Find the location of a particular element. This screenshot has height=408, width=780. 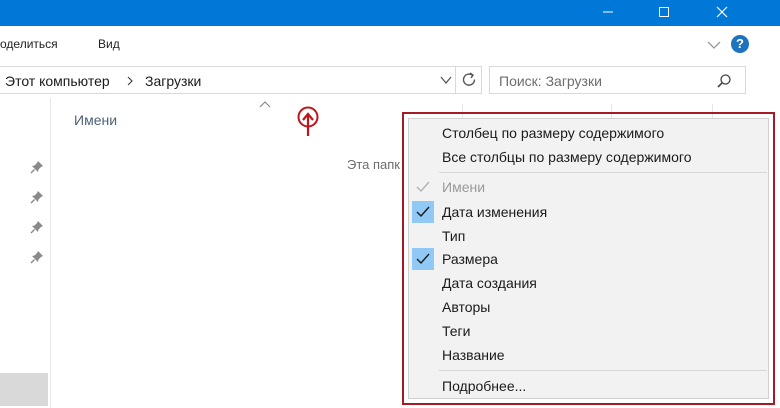

menu-item-size-all-columns-to-fit: Все столбцы по размеру содержимого is located at coordinates (588, 157).